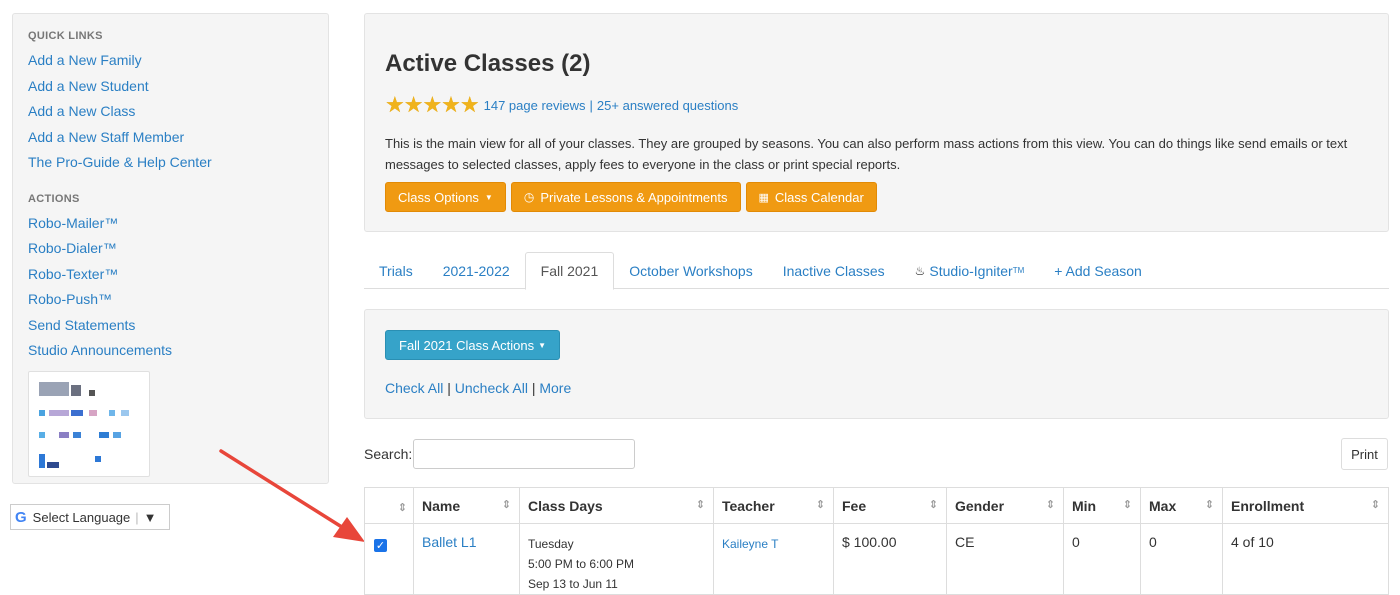  Describe the element at coordinates (634, 197) in the screenshot. I see `private-lessons-label: Private Lessons & Appointments` at that location.